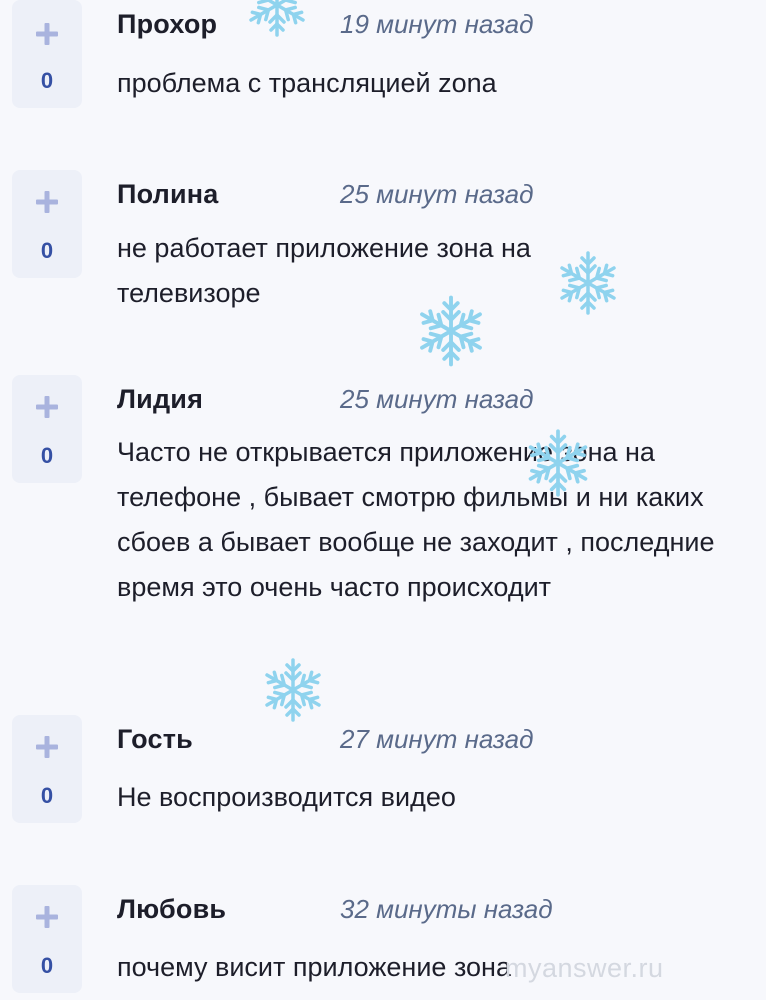 The width and height of the screenshot is (766, 1000). I want to click on comment-time: 32 минуты назад, so click(446, 909).